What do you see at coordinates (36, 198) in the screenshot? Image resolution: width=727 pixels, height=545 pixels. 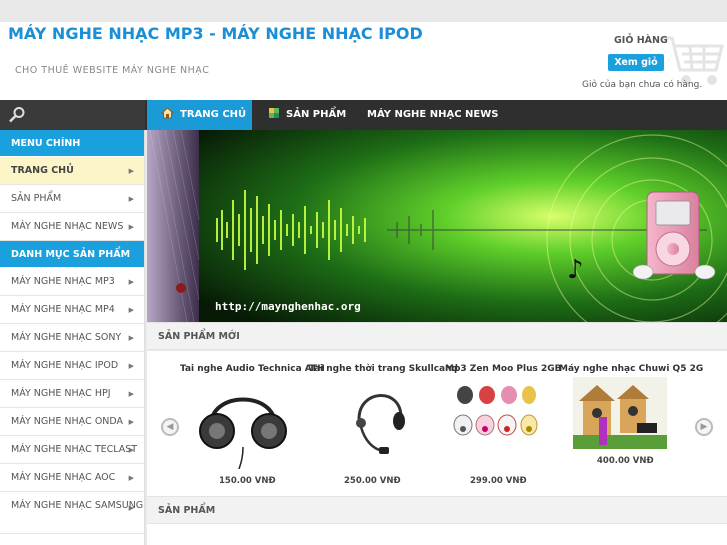 I see `sidebar-item-label: SẢN PHẨM` at bounding box center [36, 198].